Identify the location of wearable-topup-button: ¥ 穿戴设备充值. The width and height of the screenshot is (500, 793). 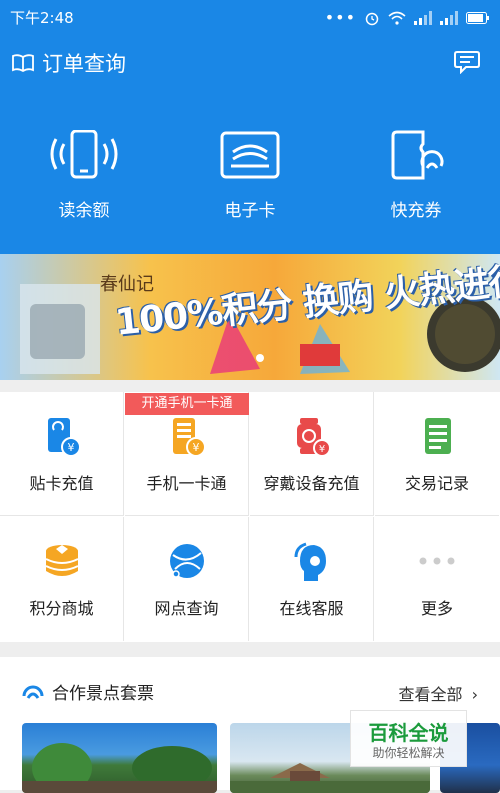
(312, 454).